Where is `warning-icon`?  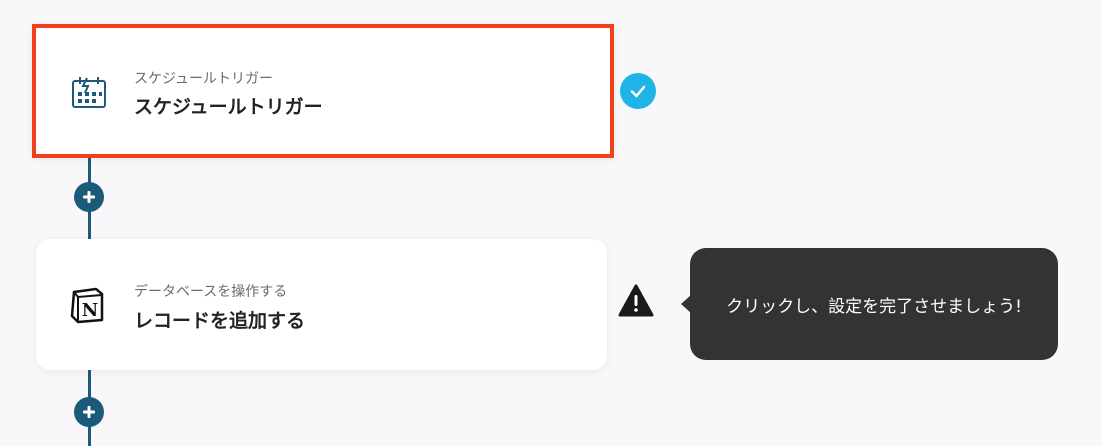 warning-icon is located at coordinates (636, 301).